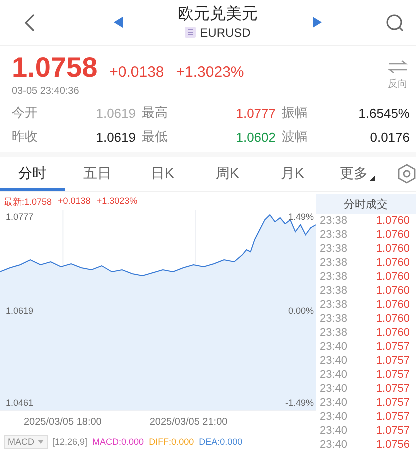 The image size is (416, 461). What do you see at coordinates (227, 174) in the screenshot?
I see `period-tab: 周K` at bounding box center [227, 174].